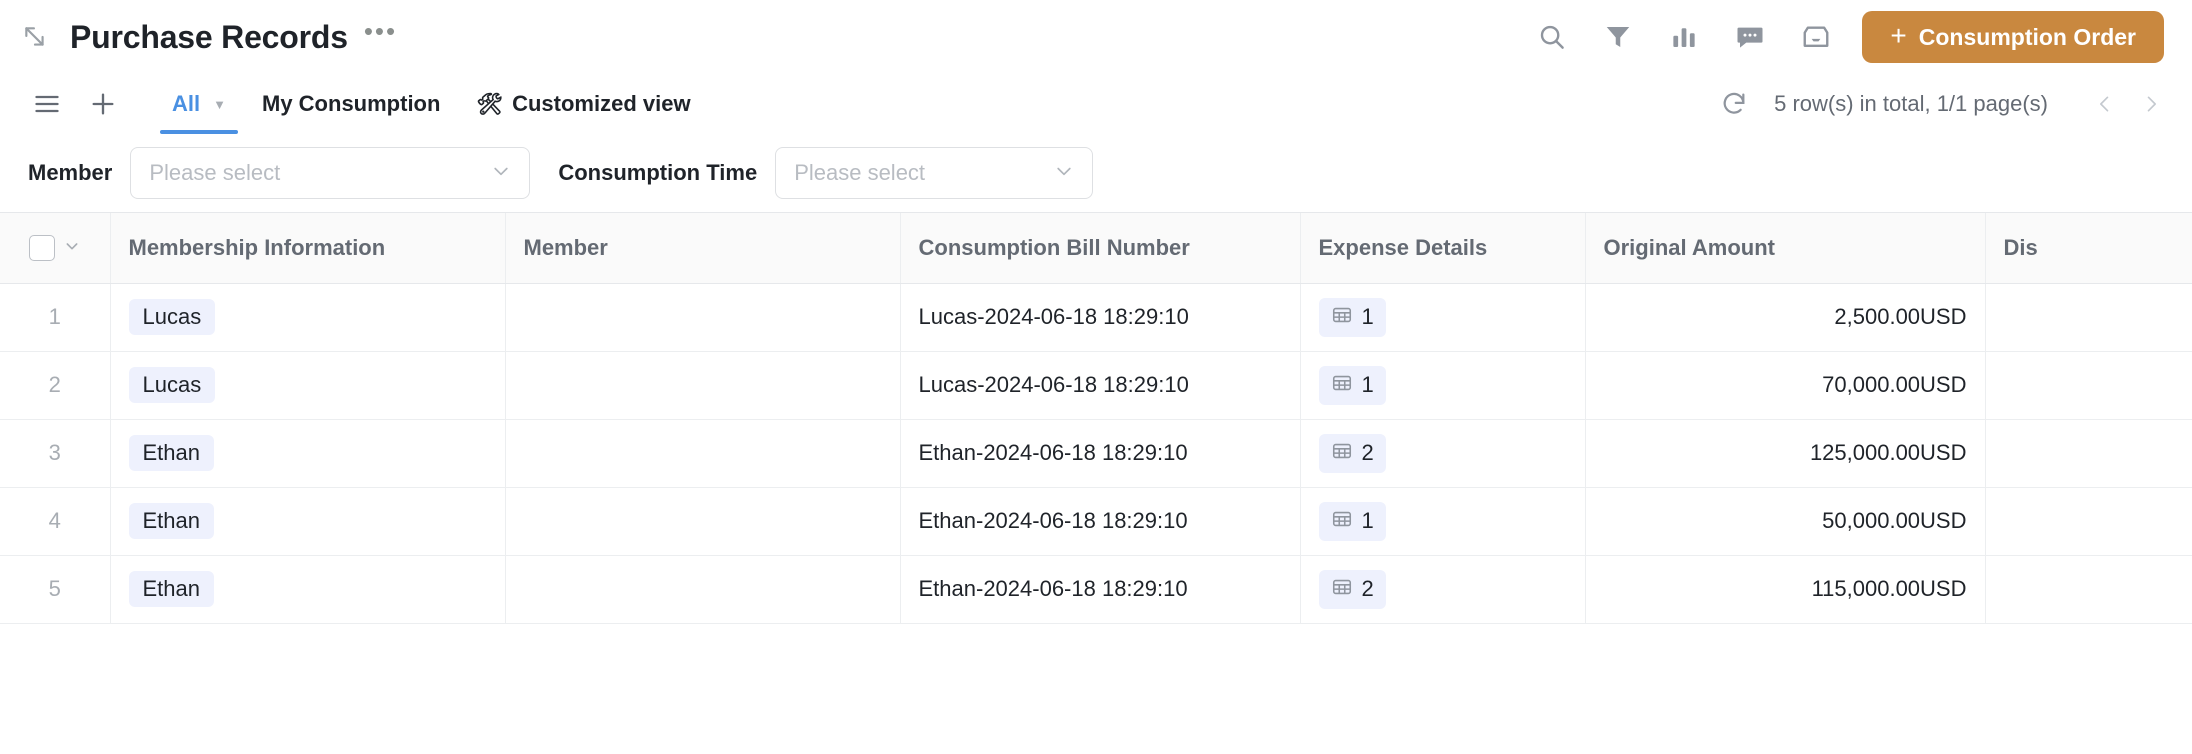 Image resolution: width=2192 pixels, height=754 pixels. I want to click on add-consumption-order-button: + Consumption Order, so click(2013, 37).